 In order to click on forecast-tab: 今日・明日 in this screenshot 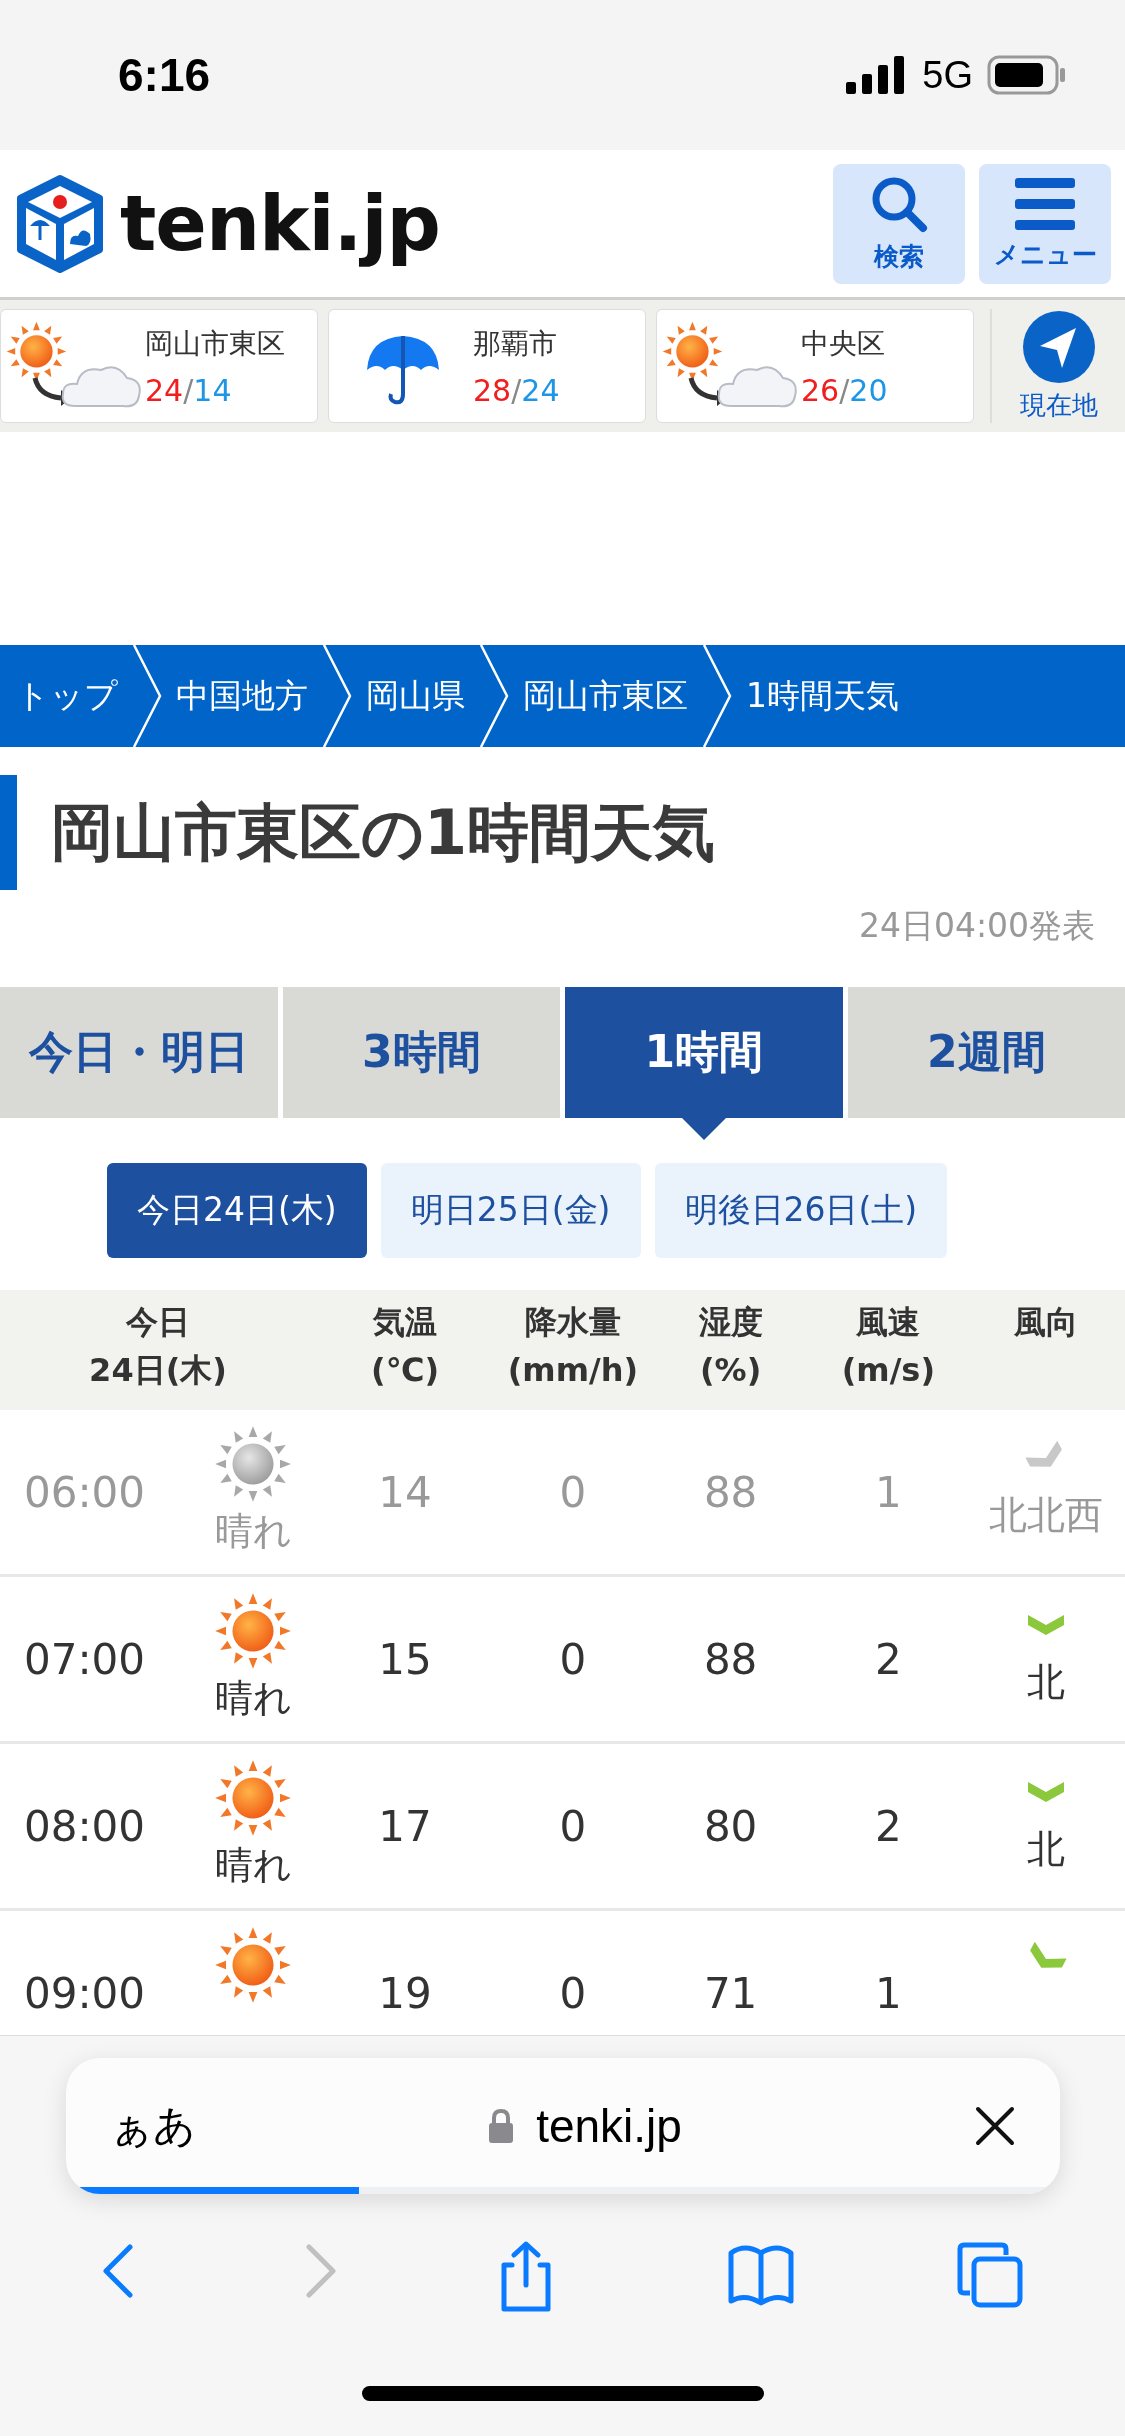, I will do `click(139, 1052)`.